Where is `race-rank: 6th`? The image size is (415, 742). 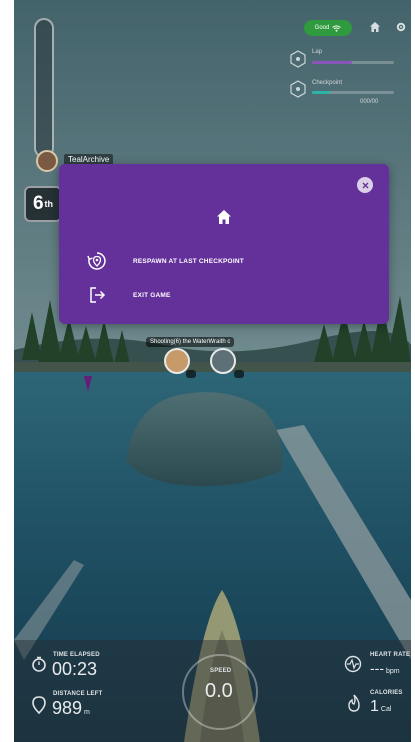 race-rank: 6th is located at coordinates (43, 204).